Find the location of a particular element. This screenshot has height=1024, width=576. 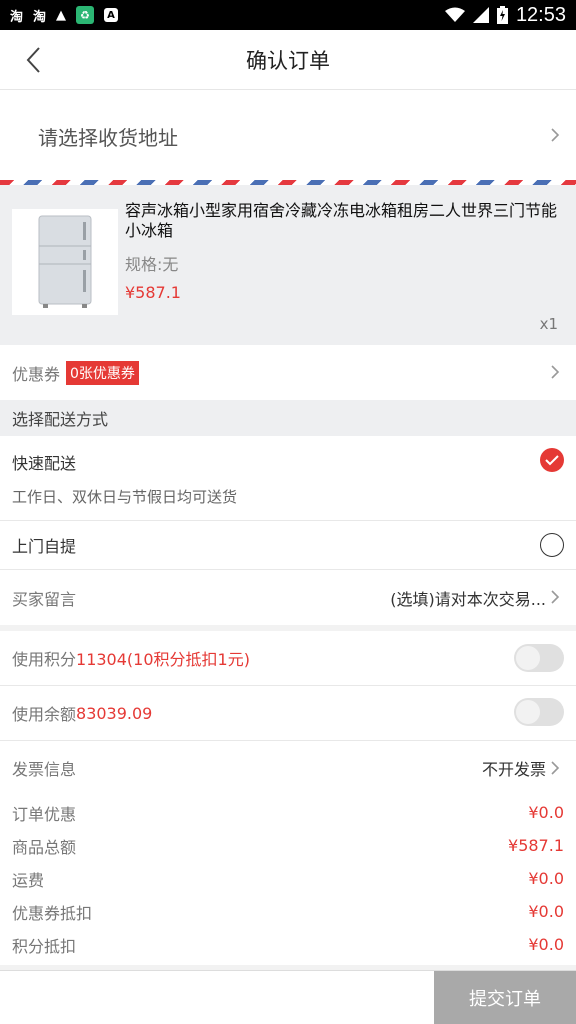

address-selector: 请选择收货地址 is located at coordinates (288, 136).